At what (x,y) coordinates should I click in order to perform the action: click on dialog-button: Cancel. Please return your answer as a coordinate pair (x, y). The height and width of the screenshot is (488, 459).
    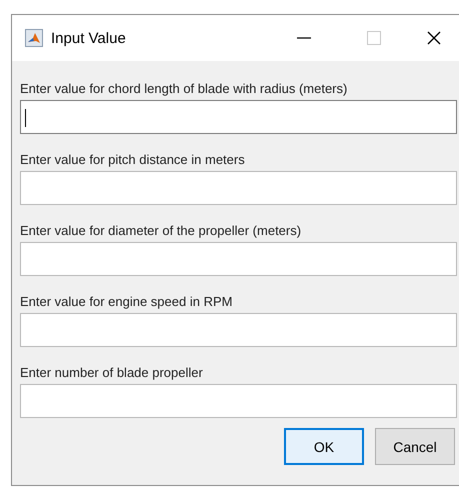
    Looking at the image, I should click on (415, 446).